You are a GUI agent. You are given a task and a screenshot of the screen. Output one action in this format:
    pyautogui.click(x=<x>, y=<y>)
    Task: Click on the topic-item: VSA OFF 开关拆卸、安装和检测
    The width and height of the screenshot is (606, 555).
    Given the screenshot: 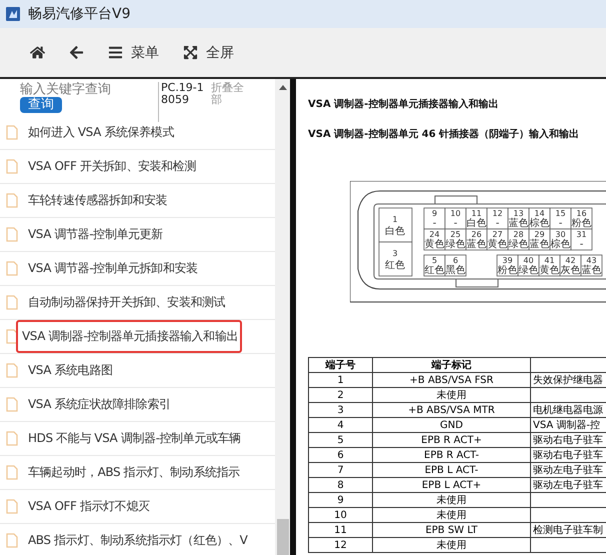 What is the action you would take?
    pyautogui.click(x=111, y=166)
    